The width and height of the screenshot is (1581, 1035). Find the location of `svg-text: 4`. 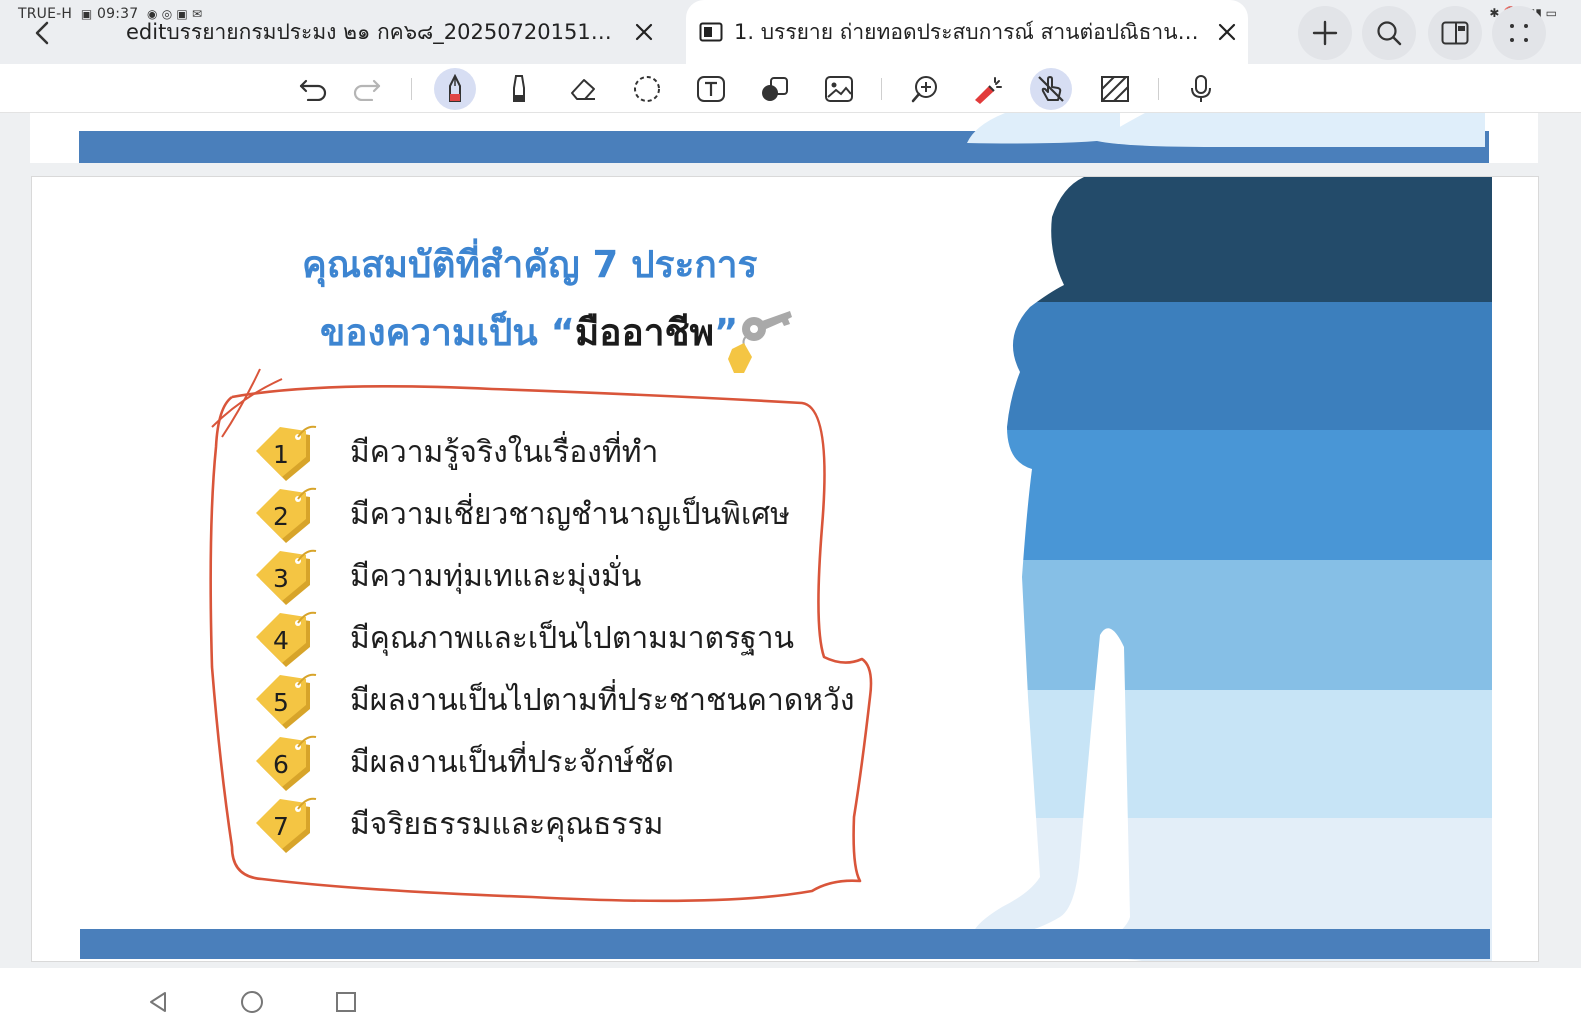

svg-text: 4 is located at coordinates (281, 640).